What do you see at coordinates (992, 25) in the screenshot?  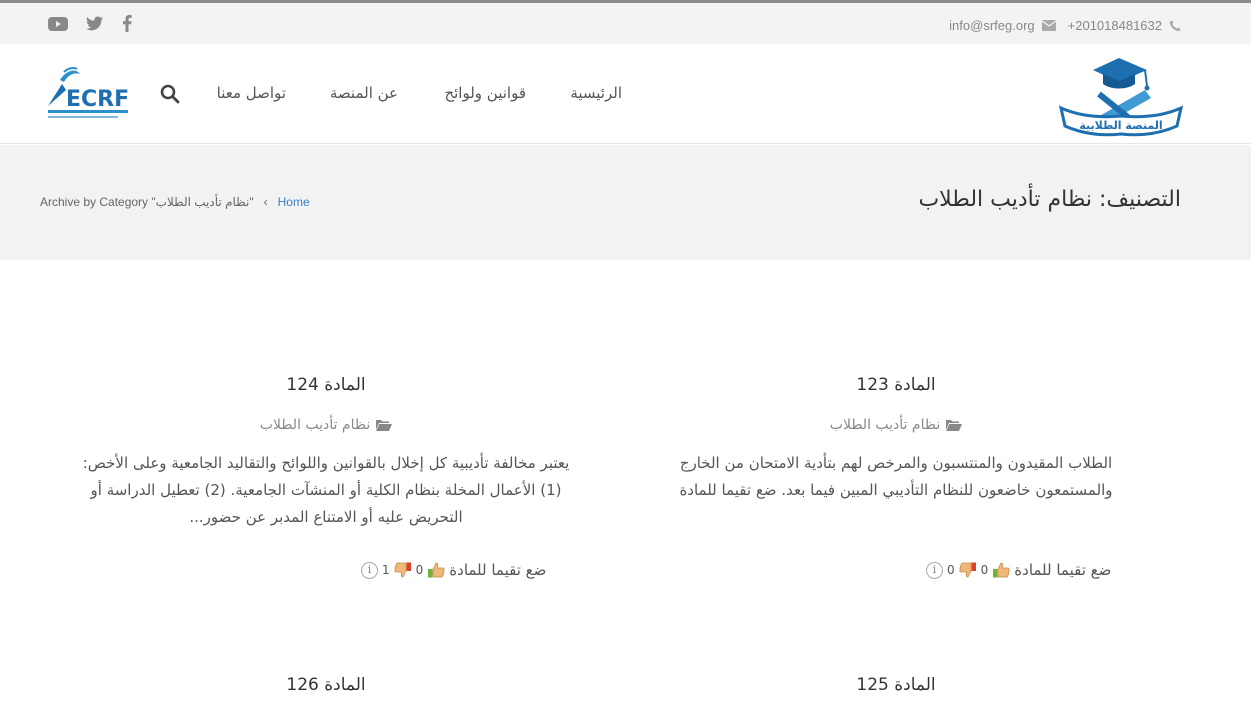 I see `email-text: info@srfeg.org` at bounding box center [992, 25].